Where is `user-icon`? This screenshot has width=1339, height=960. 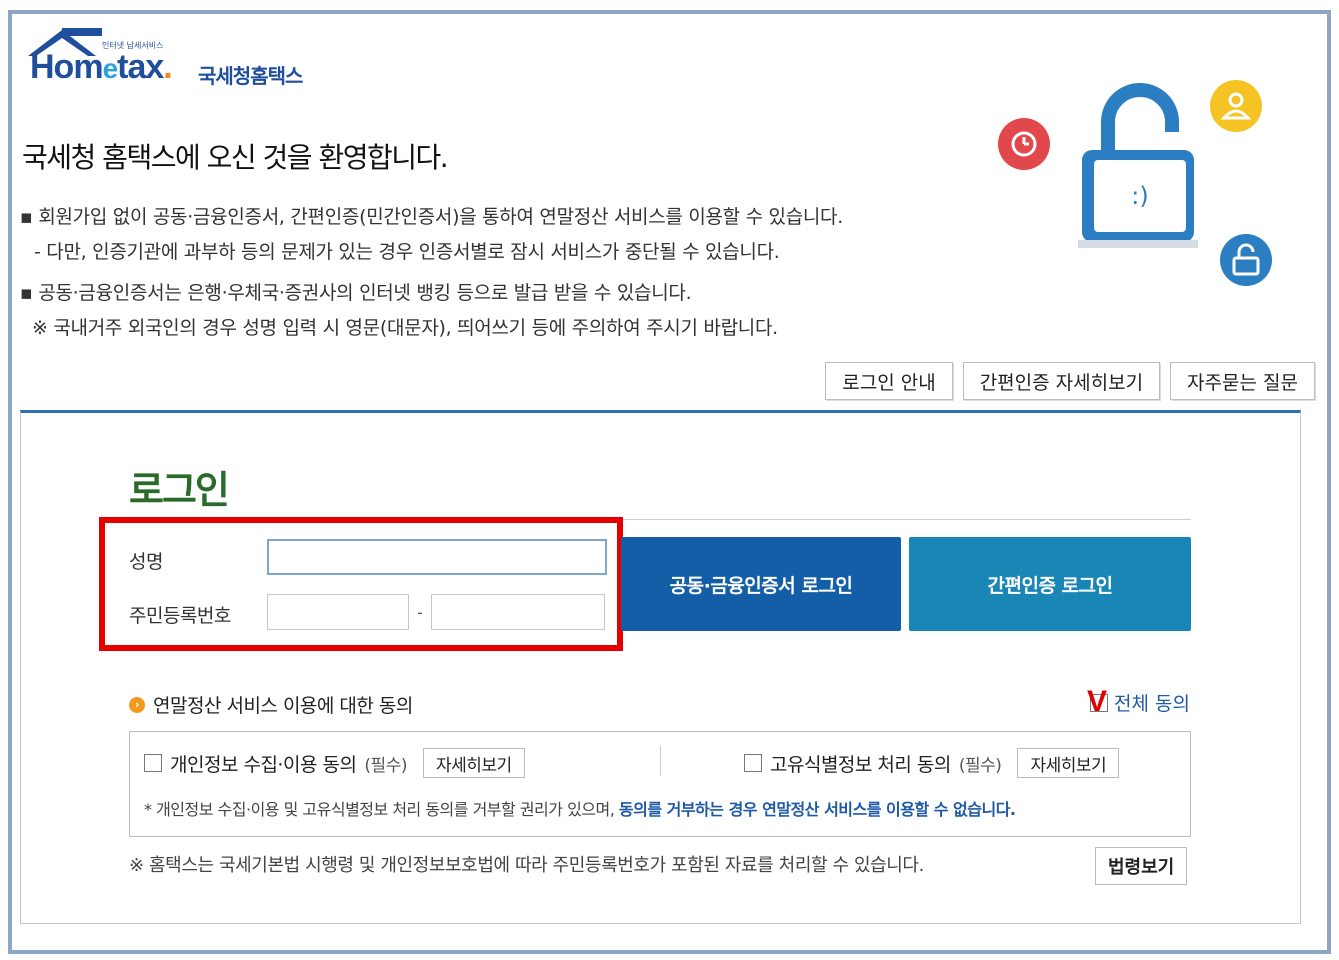
user-icon is located at coordinates (1236, 106).